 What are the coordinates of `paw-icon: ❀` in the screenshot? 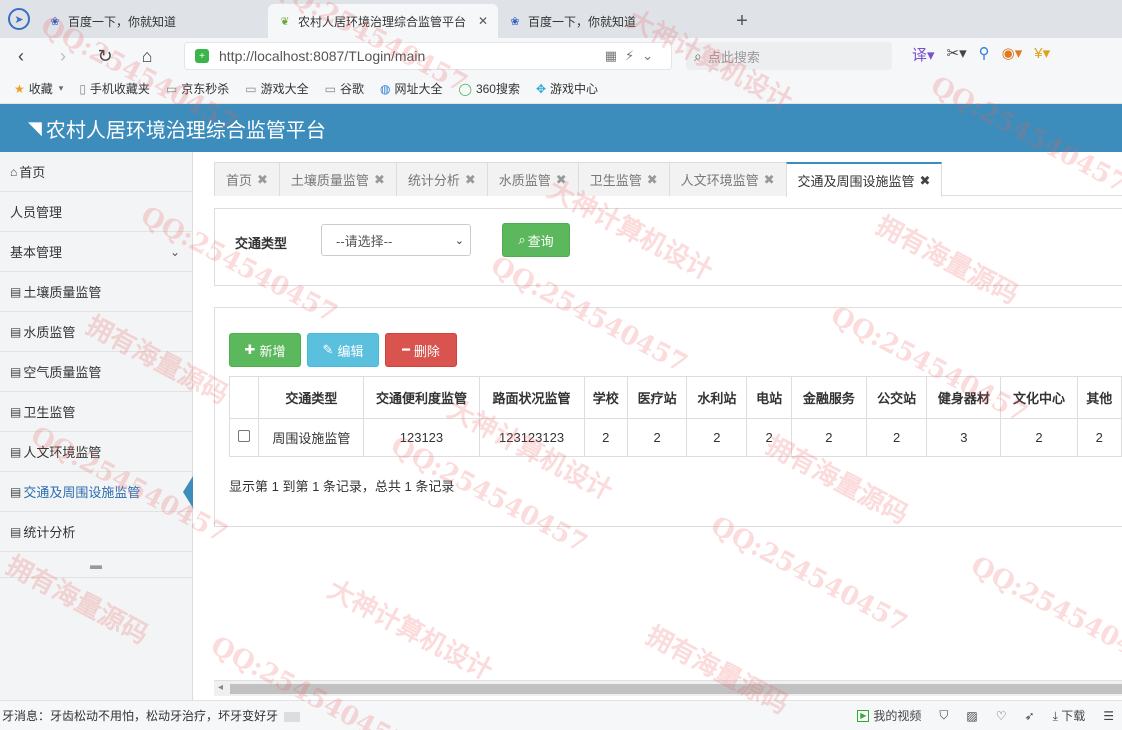 It's located at (515, 21).